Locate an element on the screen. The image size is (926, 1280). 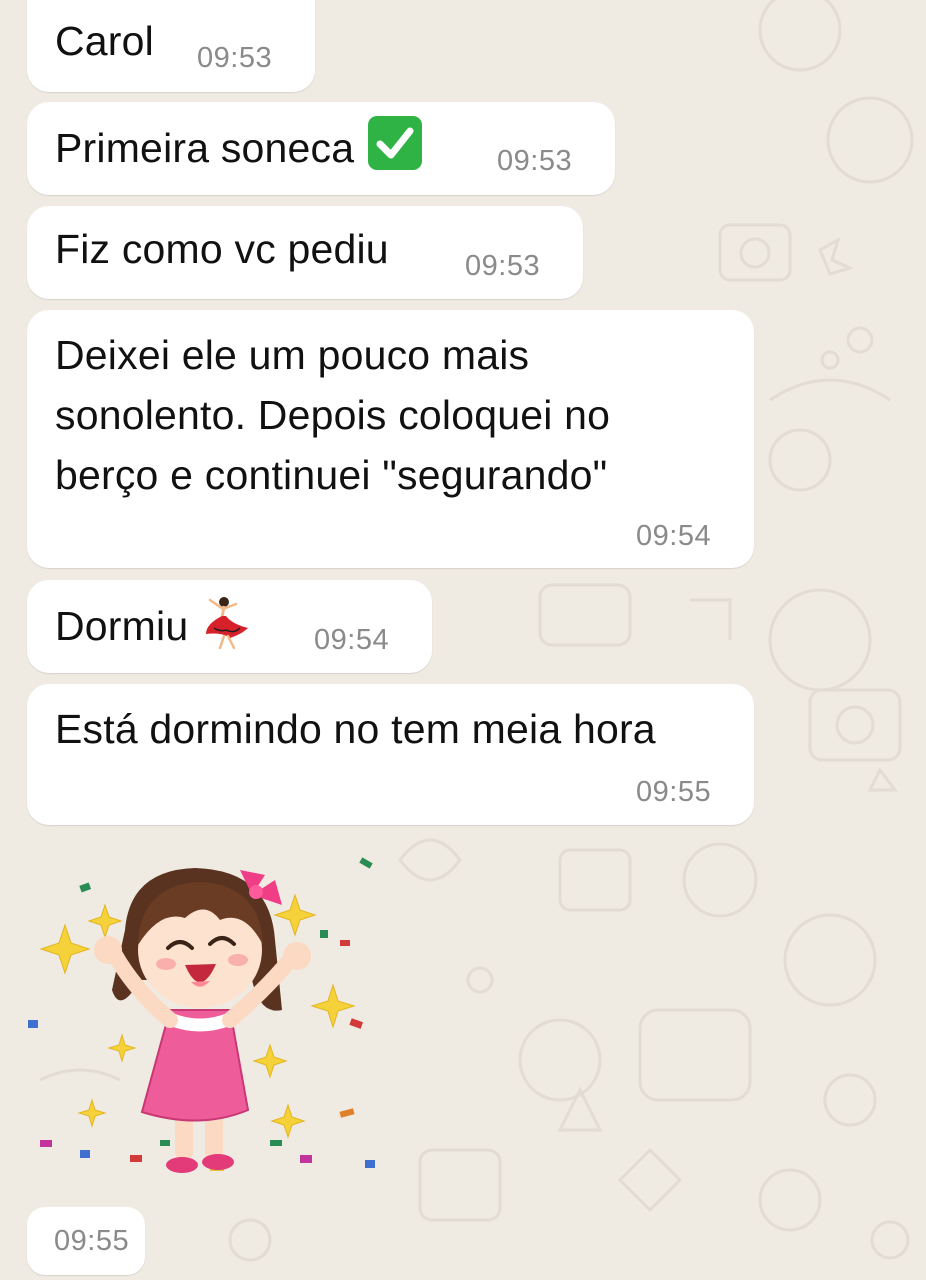
message-text-line: sonolento. Depois coloquei no is located at coordinates (333, 415).